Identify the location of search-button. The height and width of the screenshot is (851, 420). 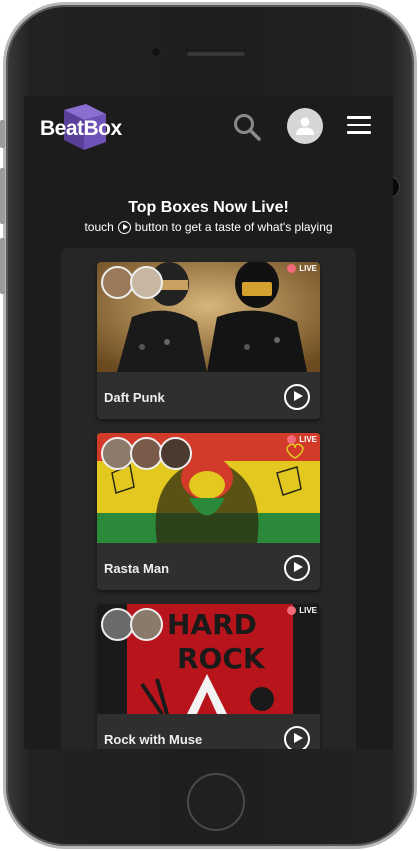
(247, 127).